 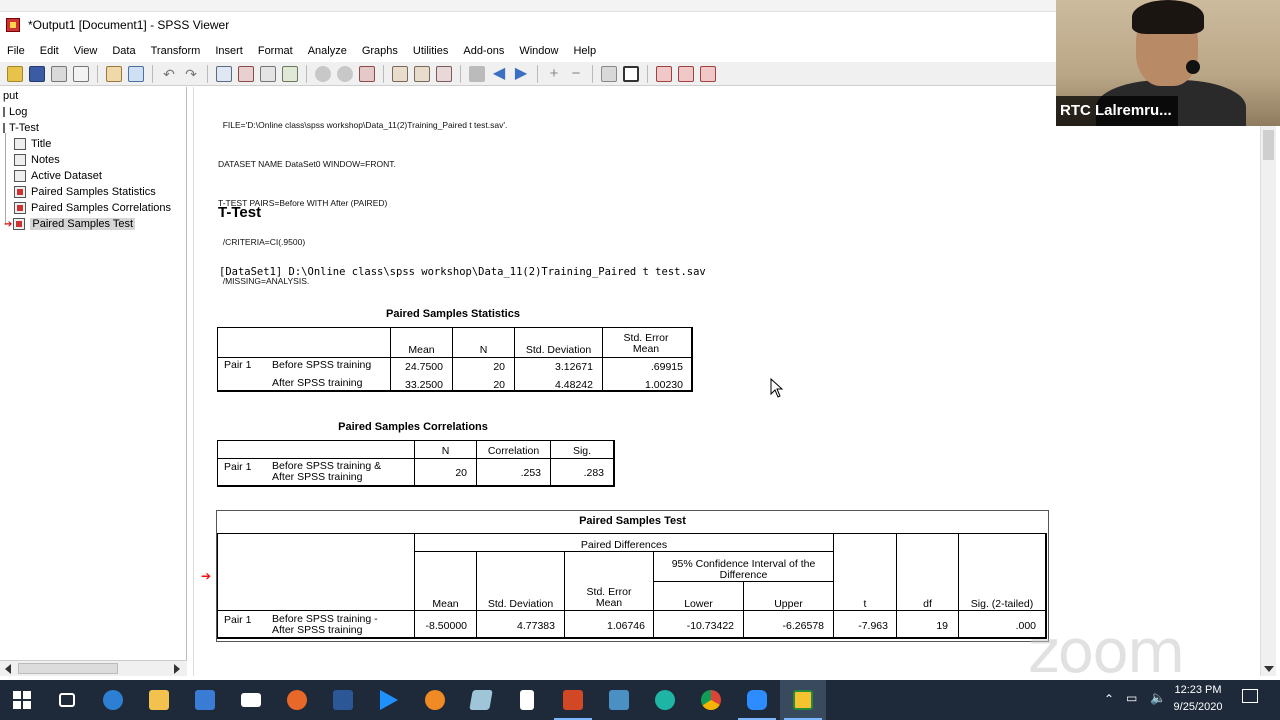 What do you see at coordinates (619, 700) in the screenshot?
I see `taskbar-photos` at bounding box center [619, 700].